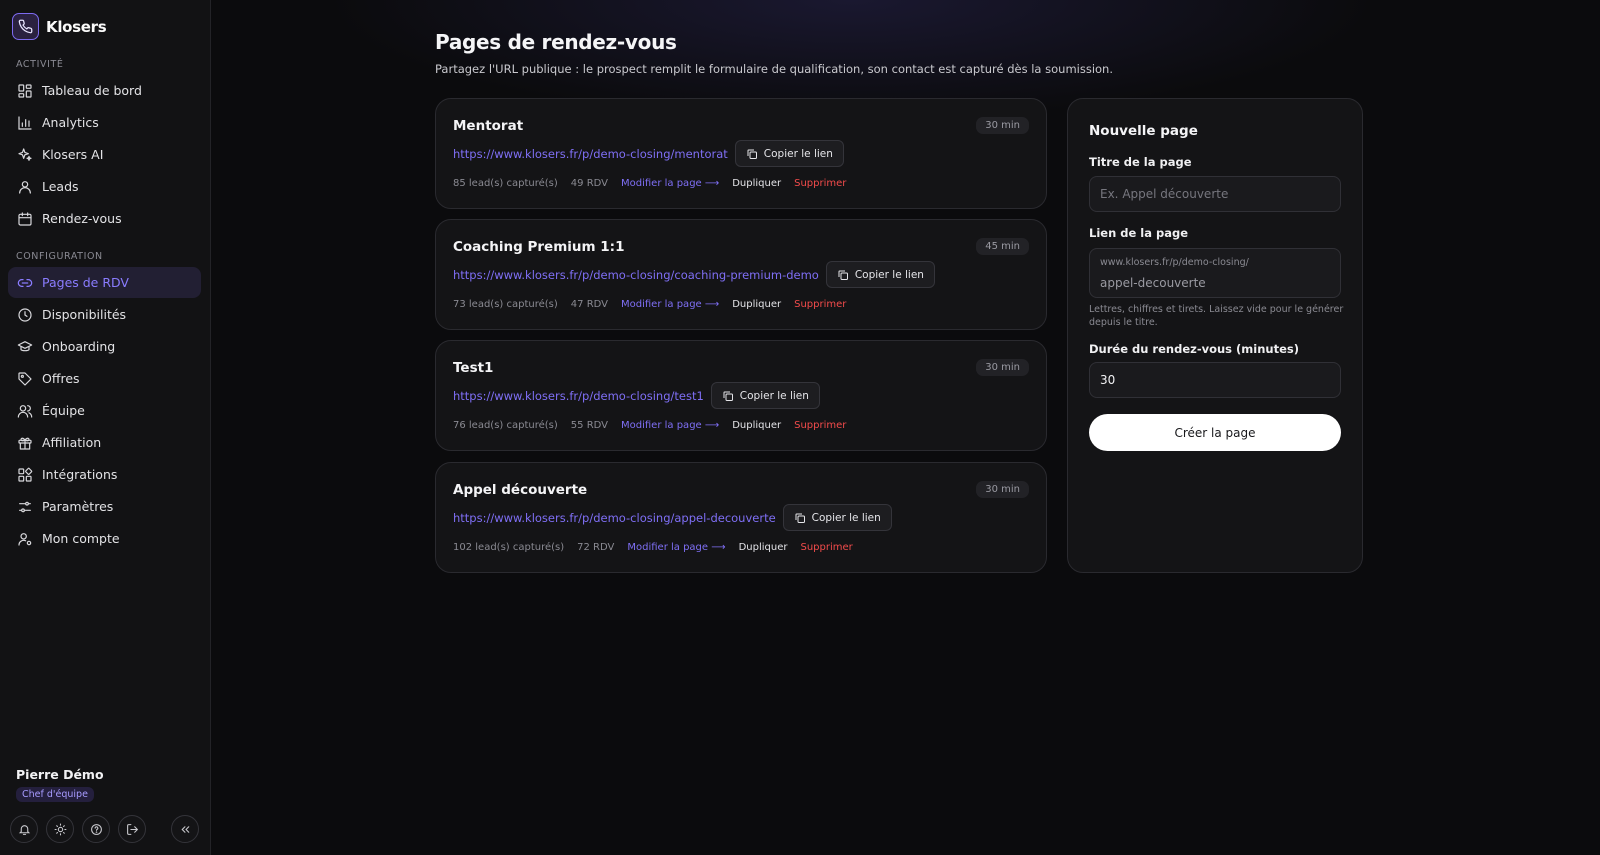  What do you see at coordinates (589, 425) in the screenshot?
I see `rdv-count: 55 RDV` at bounding box center [589, 425].